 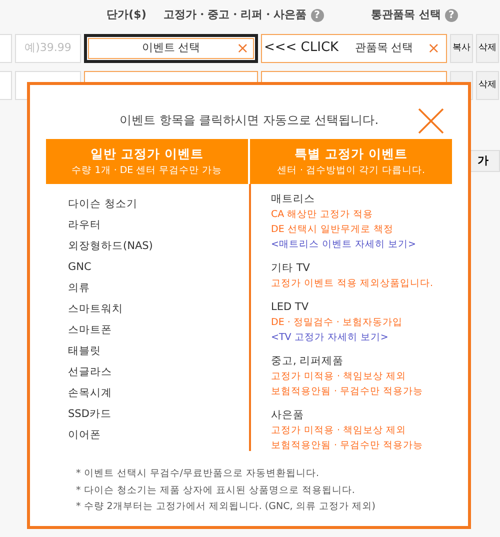 I want to click on footnote: * 수량 2개부터는 고정가에서 제외됩니다. (GNC, 의류 고정가 제외), so click(x=226, y=506).